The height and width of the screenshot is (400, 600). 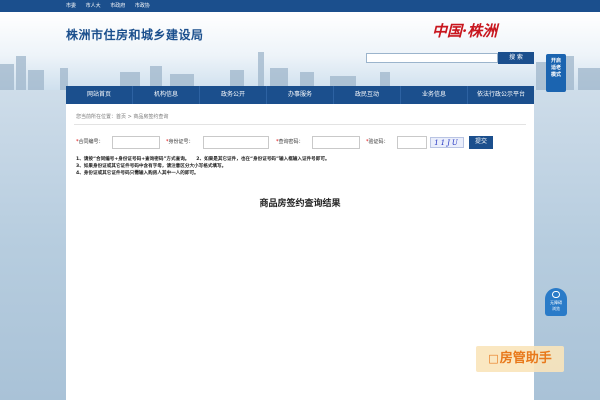 What do you see at coordinates (555, 68) in the screenshot?
I see `elderly-mode-line-2: 适老` at bounding box center [555, 68].